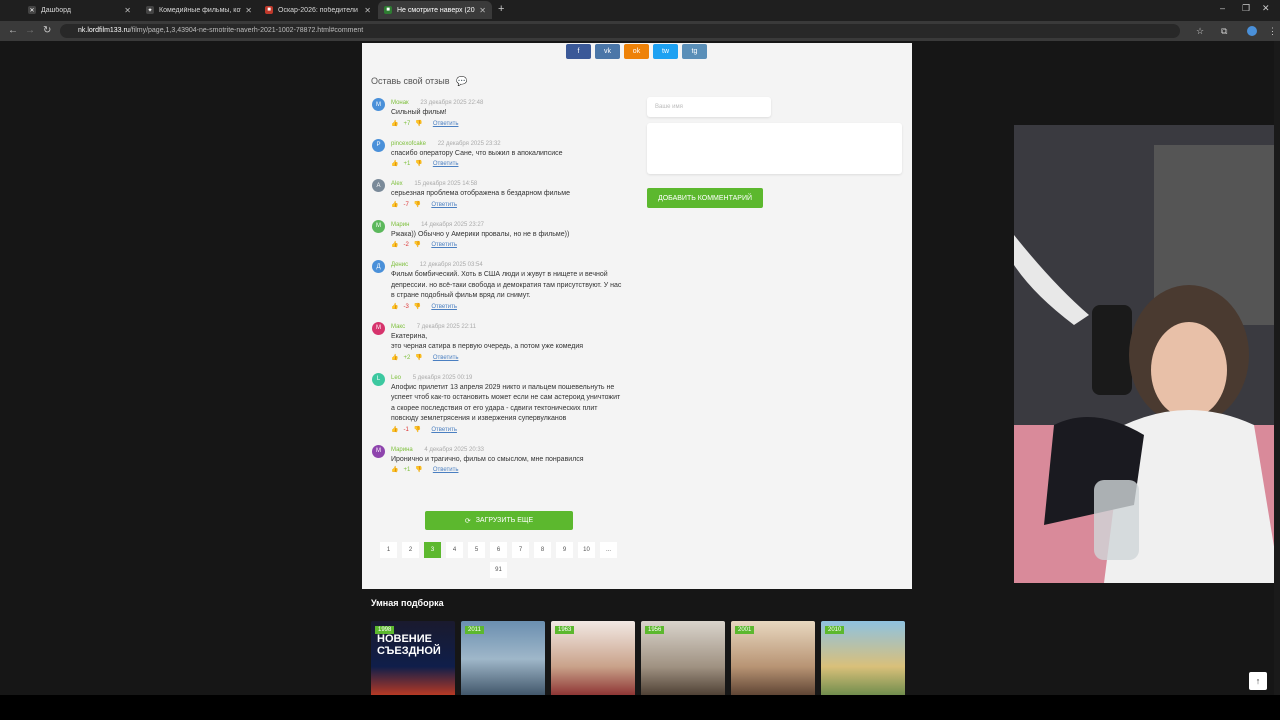 The height and width of the screenshot is (720, 1280). Describe the element at coordinates (1224, 31) in the screenshot. I see `extensions-icon: ⧉` at that location.